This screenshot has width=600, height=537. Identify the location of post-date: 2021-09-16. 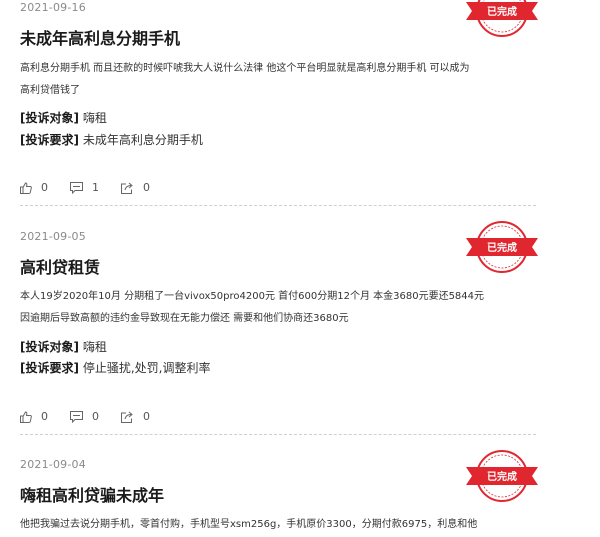
(53, 7).